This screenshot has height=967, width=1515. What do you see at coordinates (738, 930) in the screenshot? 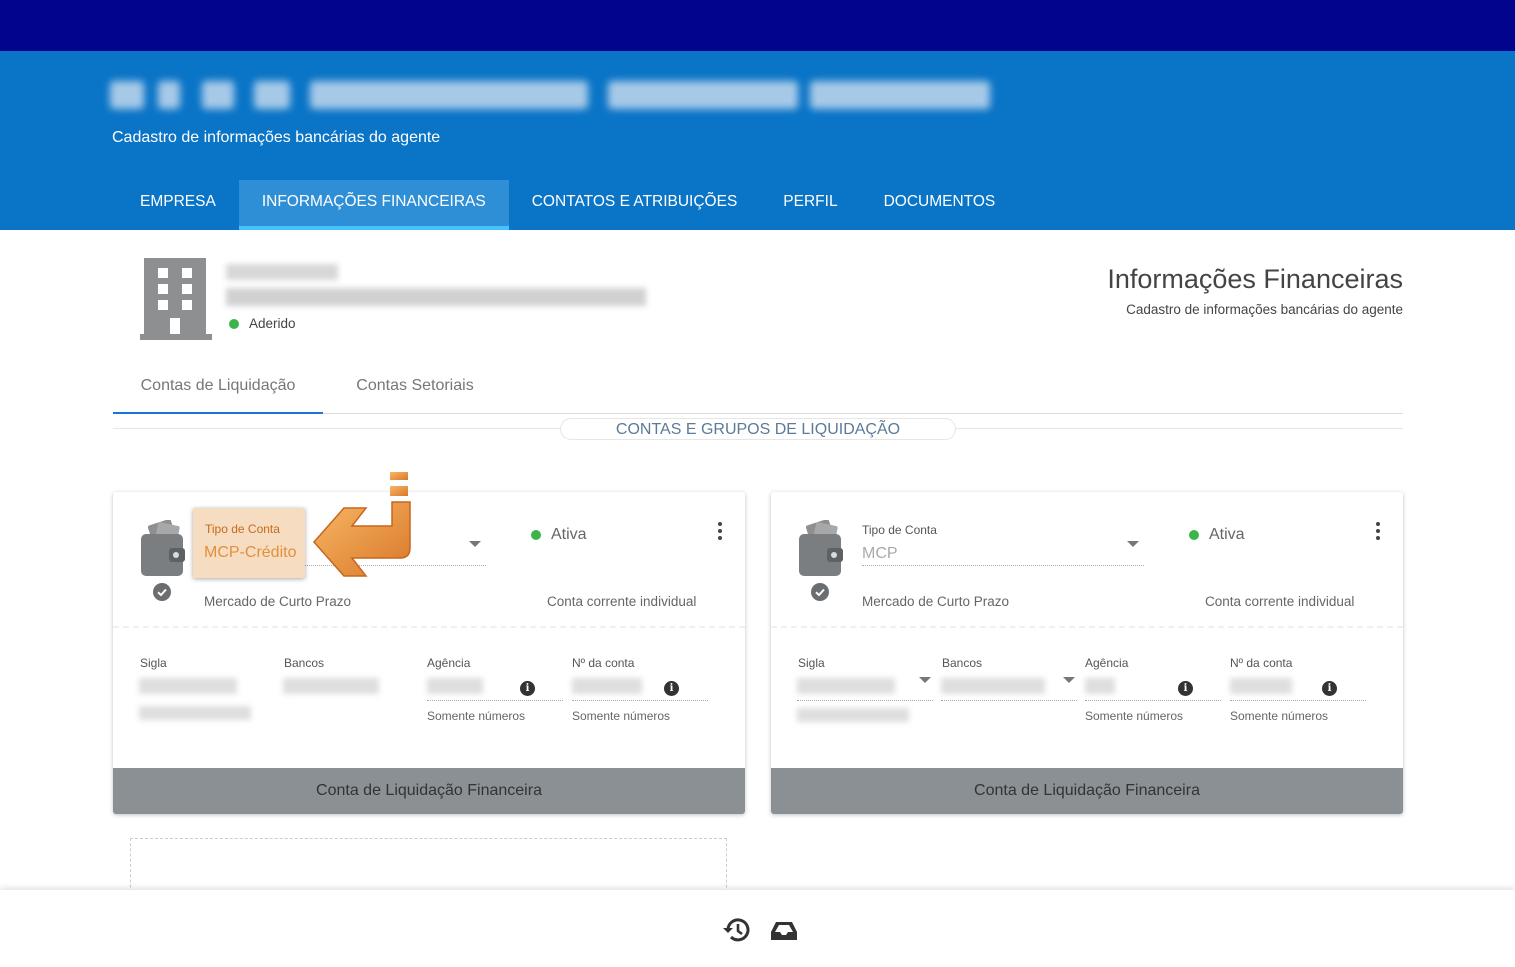
I see `history-icon` at bounding box center [738, 930].